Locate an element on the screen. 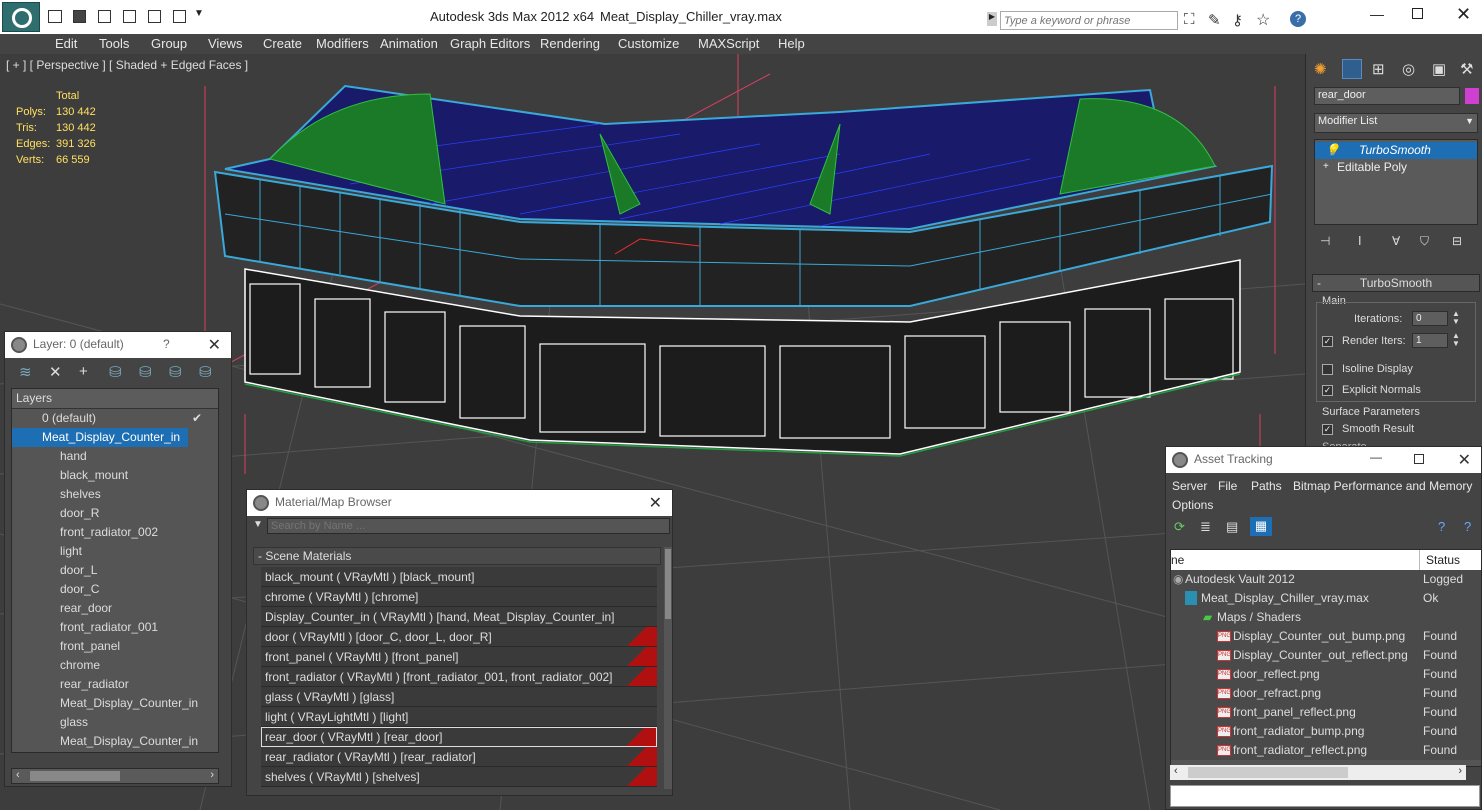 The width and height of the screenshot is (1482, 810). object-row: shelves is located at coordinates (115, 494).